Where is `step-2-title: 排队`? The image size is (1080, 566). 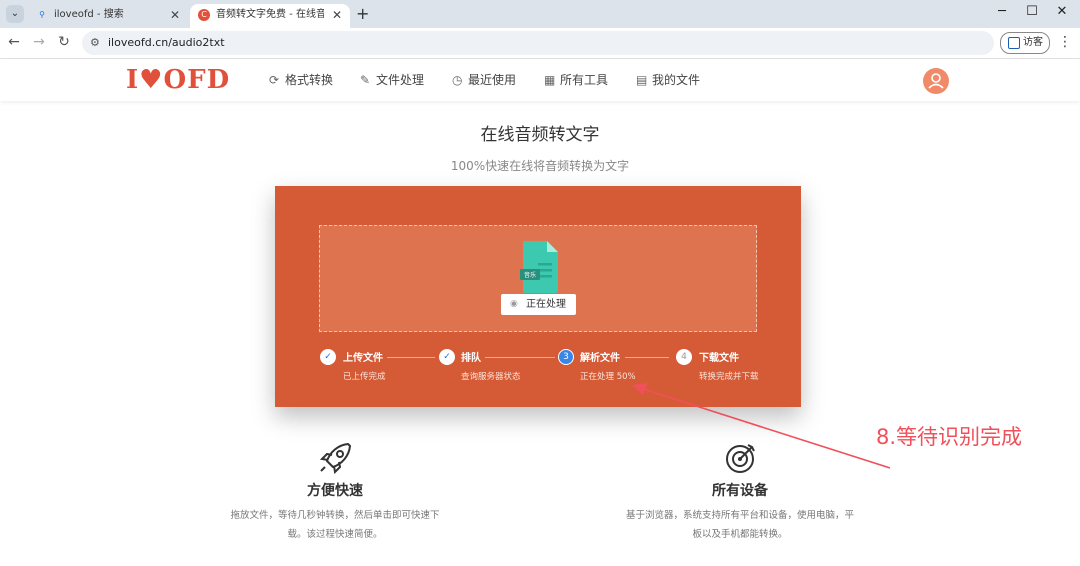
step-2-title: 排队 is located at coordinates (471, 358).